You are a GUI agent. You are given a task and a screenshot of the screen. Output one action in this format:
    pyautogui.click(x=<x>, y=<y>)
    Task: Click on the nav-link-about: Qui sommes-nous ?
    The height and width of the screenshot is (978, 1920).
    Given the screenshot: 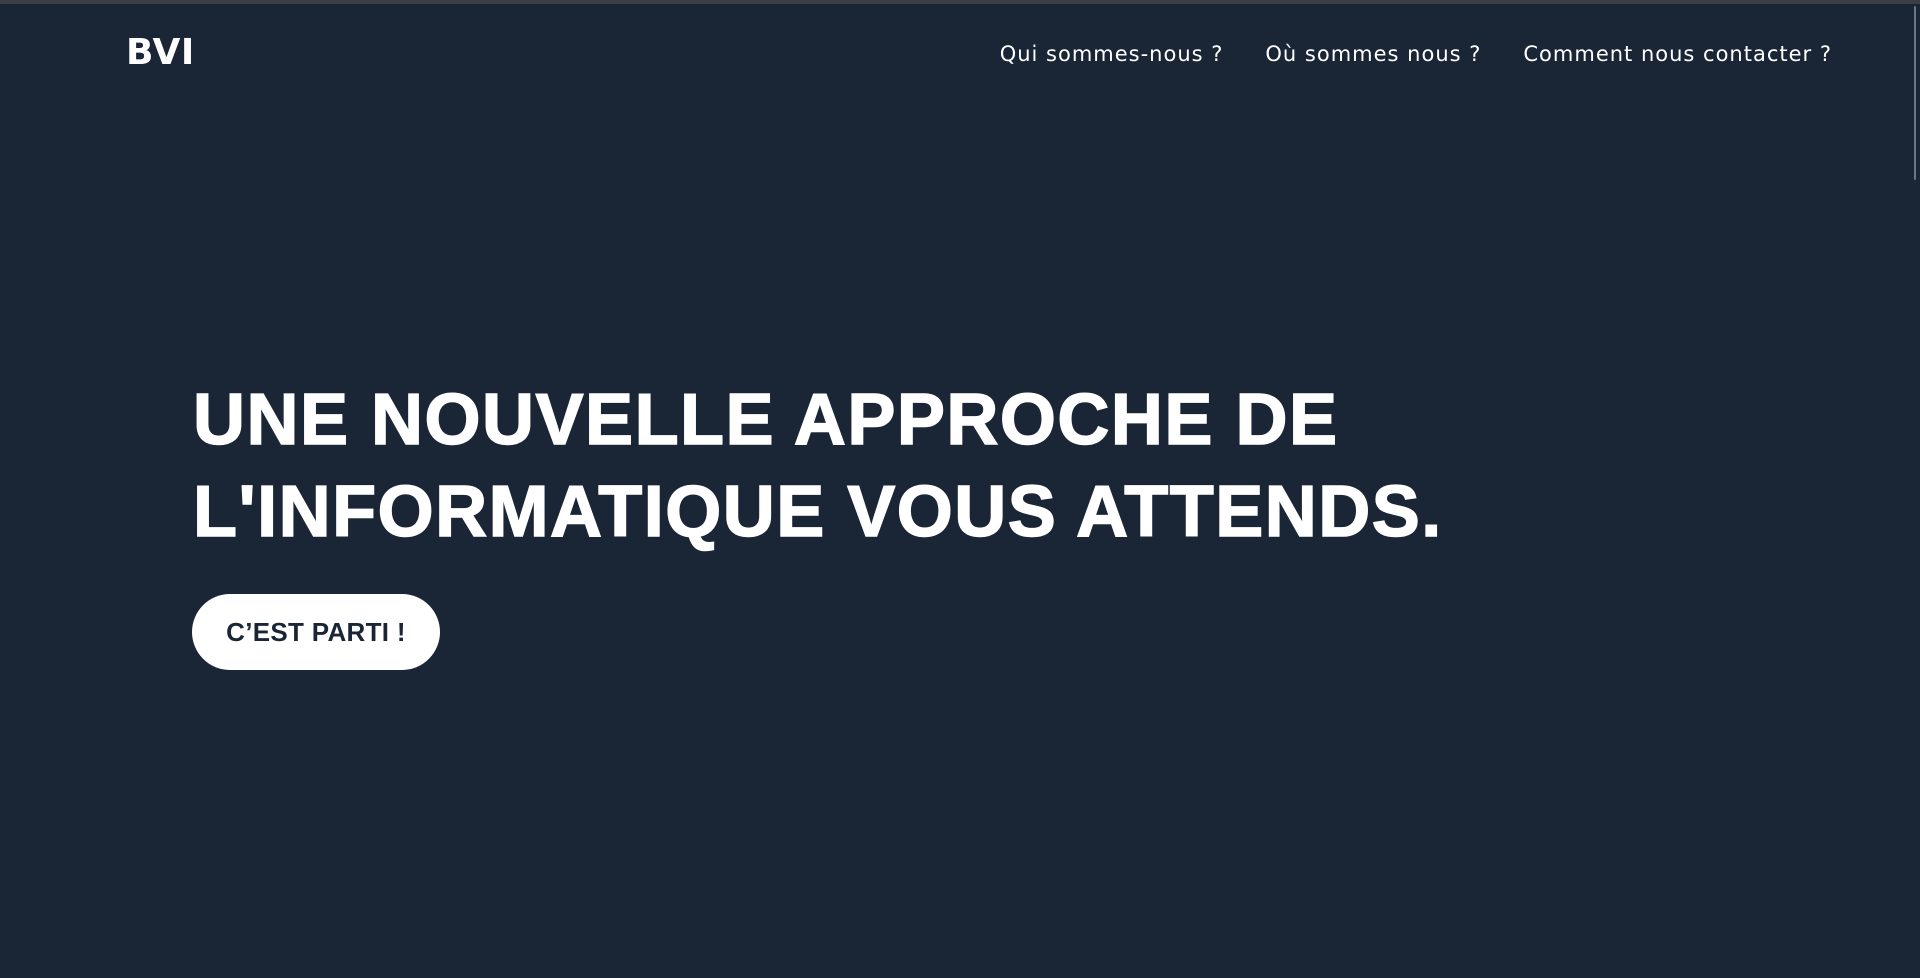 What is the action you would take?
    pyautogui.click(x=1112, y=54)
    